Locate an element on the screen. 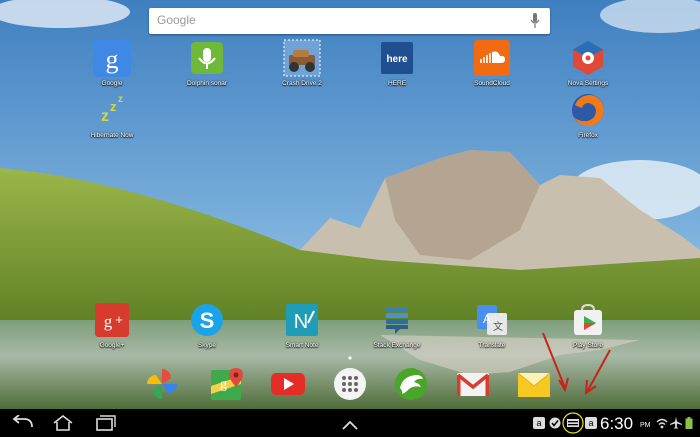 This screenshot has height=437, width=700. microphone-icon is located at coordinates (535, 21).